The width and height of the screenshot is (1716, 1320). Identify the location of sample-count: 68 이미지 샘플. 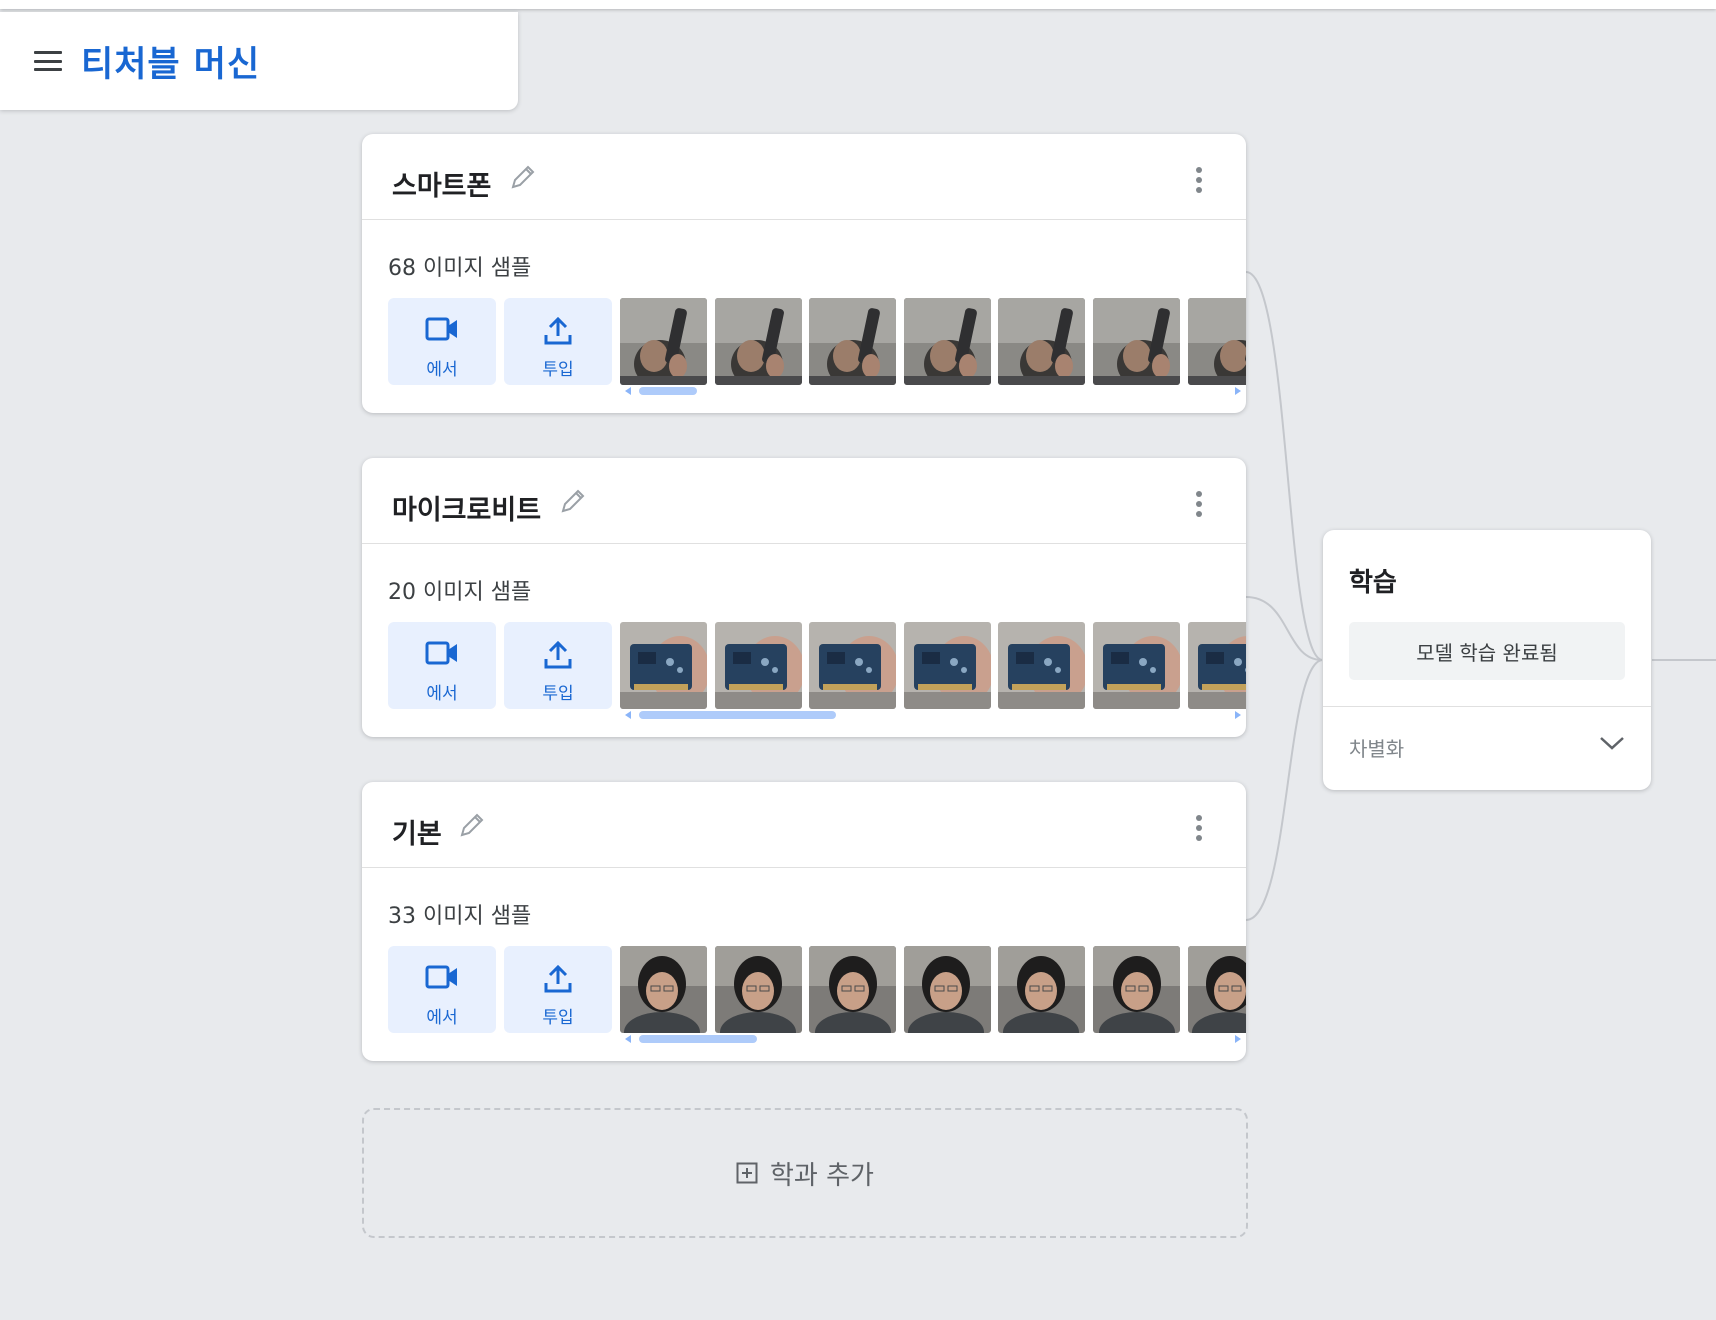
(460, 268).